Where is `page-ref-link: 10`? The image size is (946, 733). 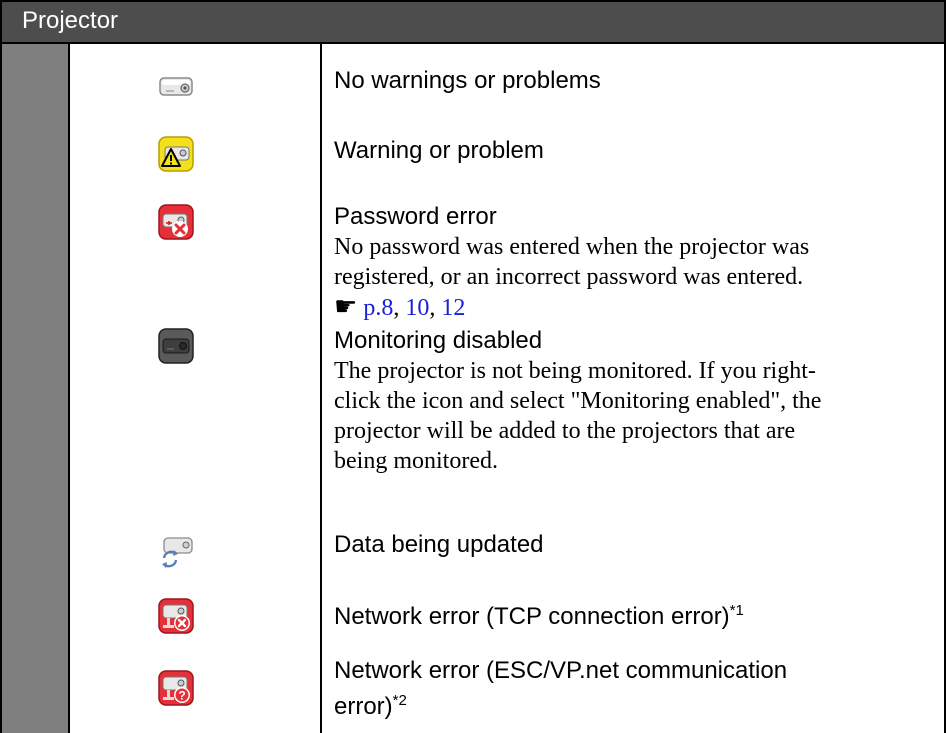 page-ref-link: 10 is located at coordinates (417, 308).